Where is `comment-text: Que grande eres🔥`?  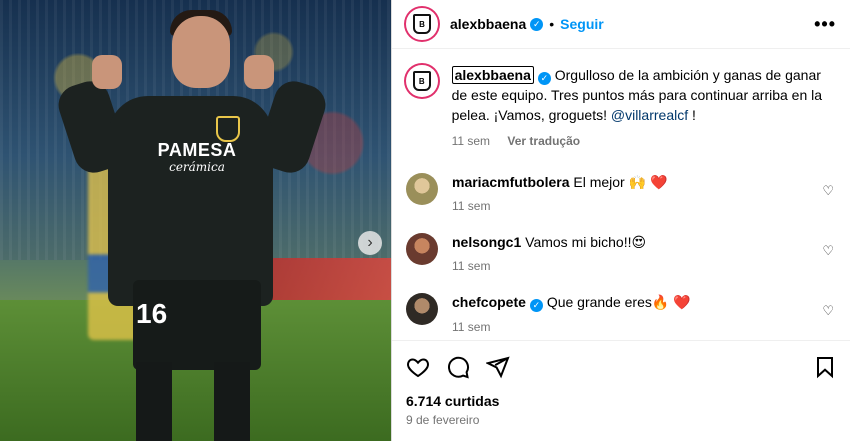
comment-text: Que grande eres🔥 is located at coordinates (610, 302).